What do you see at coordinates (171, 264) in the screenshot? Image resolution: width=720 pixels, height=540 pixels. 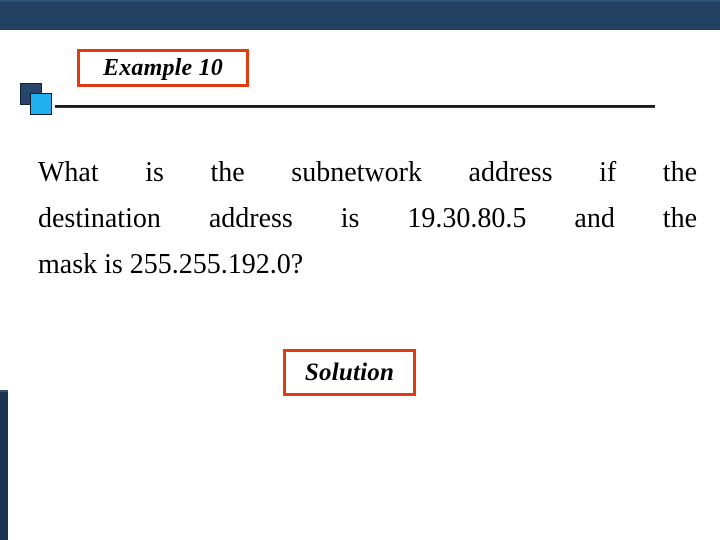 I see `question-line-3: mask is 255.255.192.0?` at bounding box center [171, 264].